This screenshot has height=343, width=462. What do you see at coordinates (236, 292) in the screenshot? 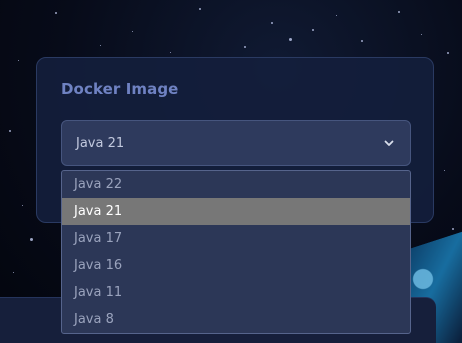
I see `option-java-11: Java 11` at bounding box center [236, 292].